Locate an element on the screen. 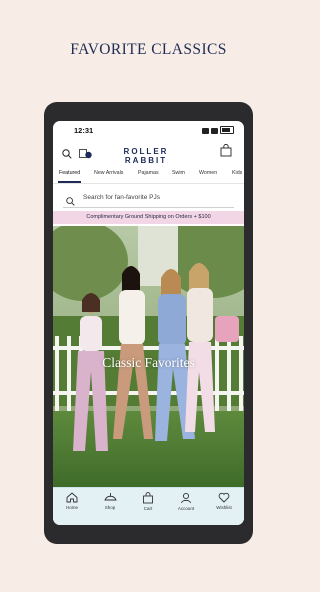  status-icons is located at coordinates (217, 131).